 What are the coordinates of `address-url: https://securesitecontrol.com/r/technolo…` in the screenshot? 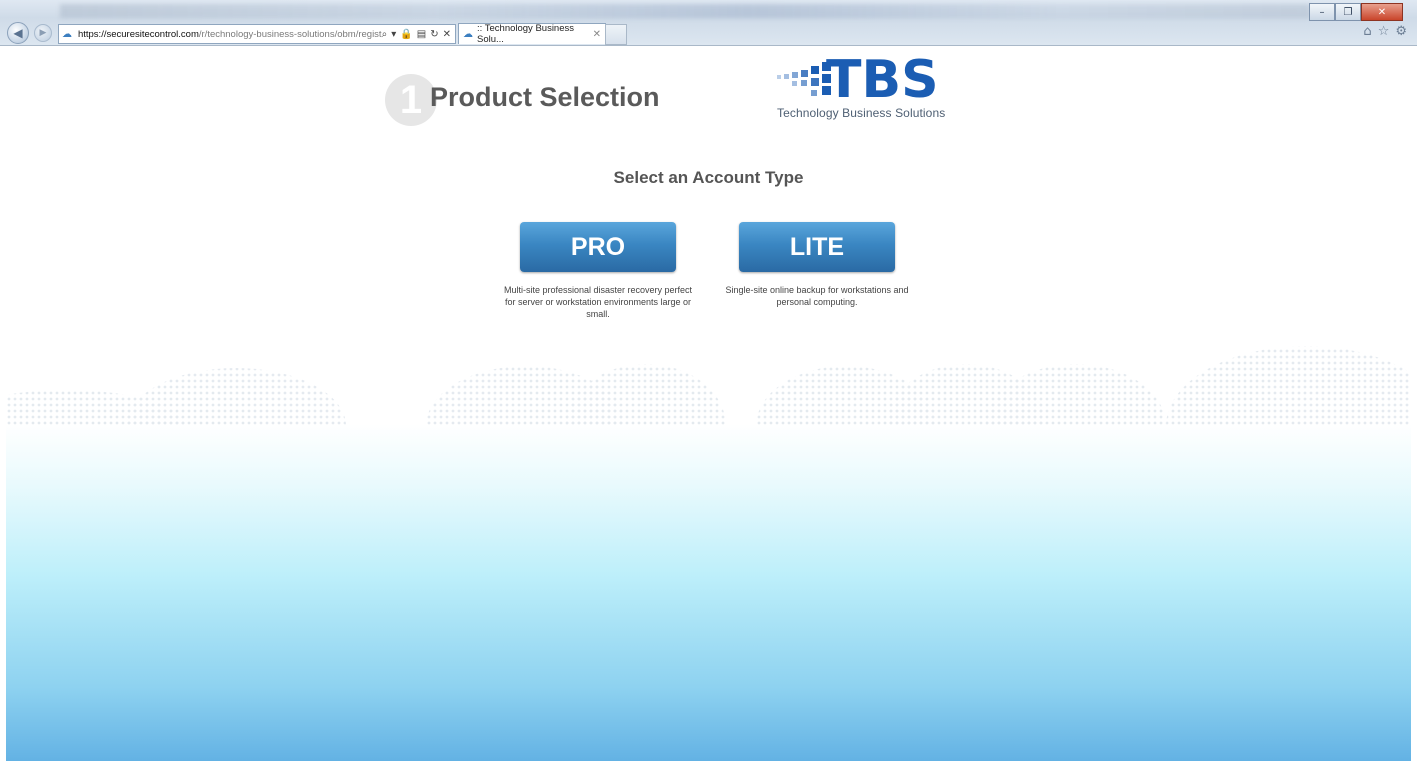 It's located at (230, 34).